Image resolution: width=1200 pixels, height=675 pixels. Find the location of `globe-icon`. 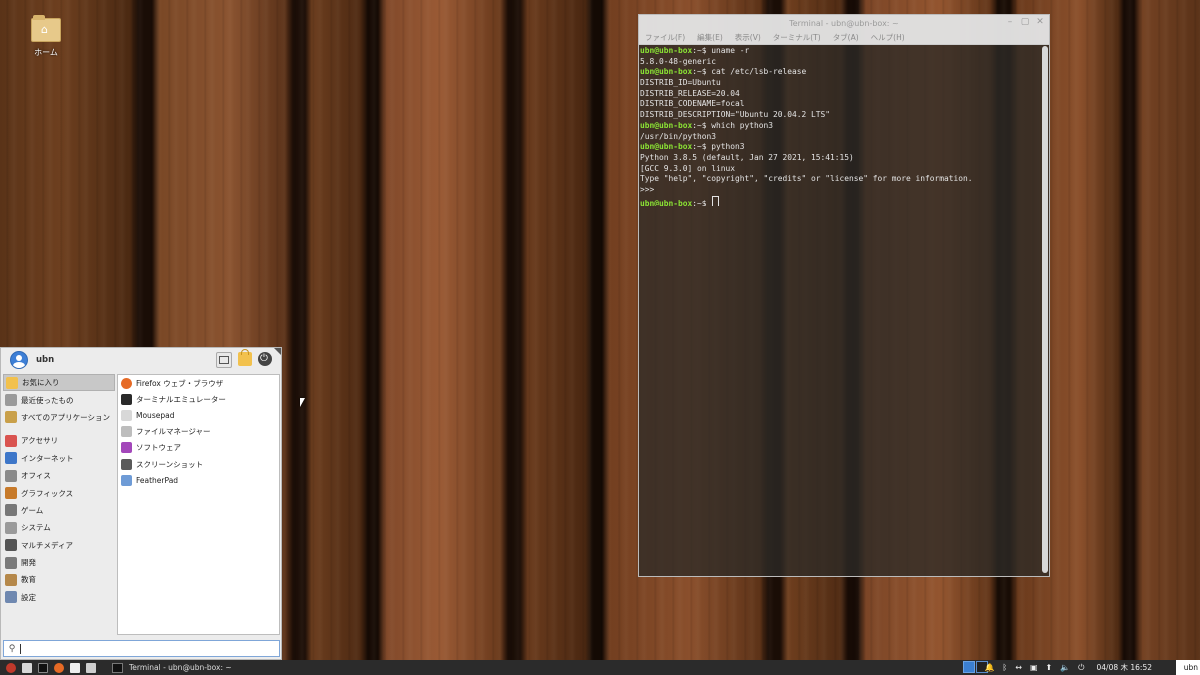

globe-icon is located at coordinates (11, 458).